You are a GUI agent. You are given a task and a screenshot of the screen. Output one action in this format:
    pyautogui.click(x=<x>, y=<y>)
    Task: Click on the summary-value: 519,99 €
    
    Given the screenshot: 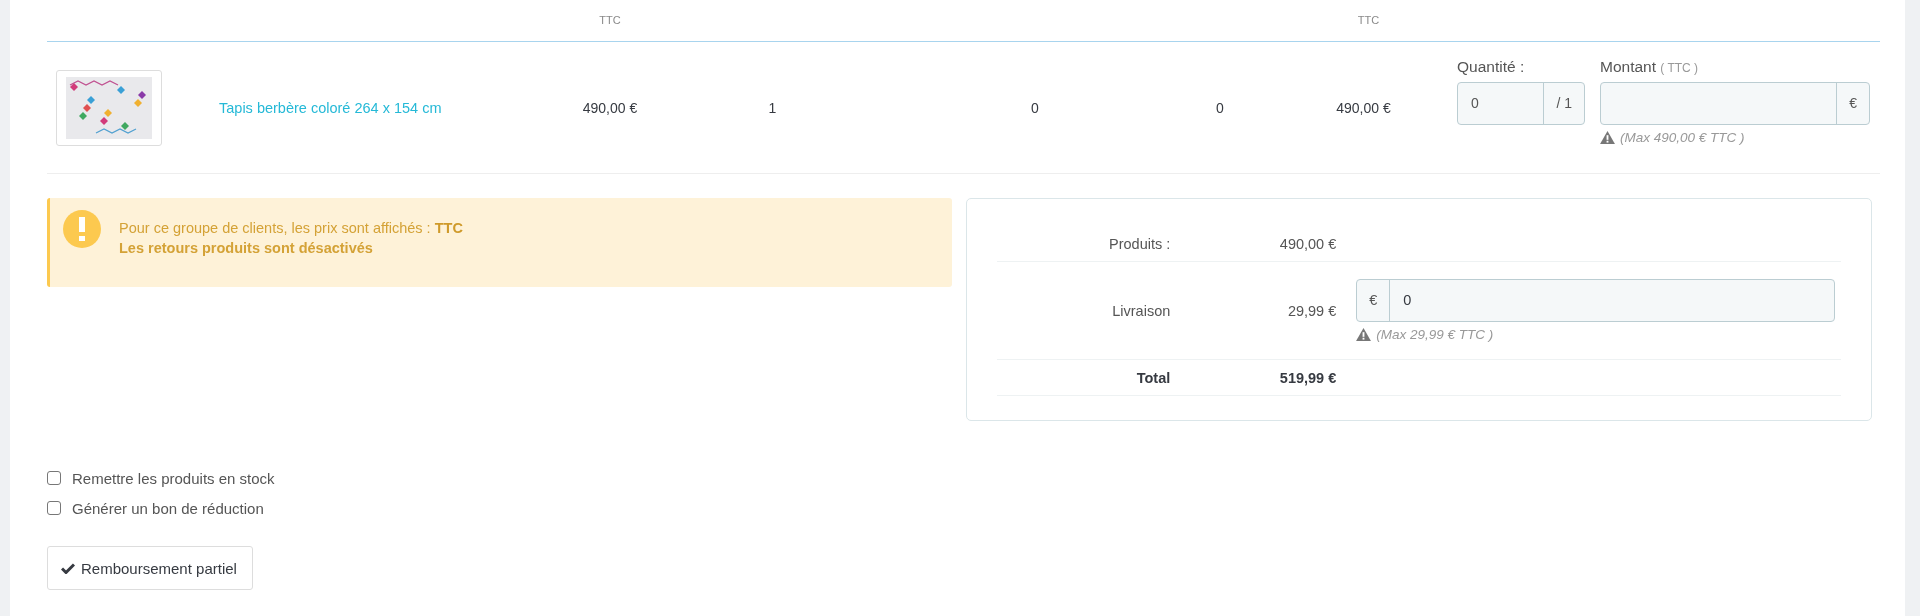 What is the action you would take?
    pyautogui.click(x=1307, y=377)
    